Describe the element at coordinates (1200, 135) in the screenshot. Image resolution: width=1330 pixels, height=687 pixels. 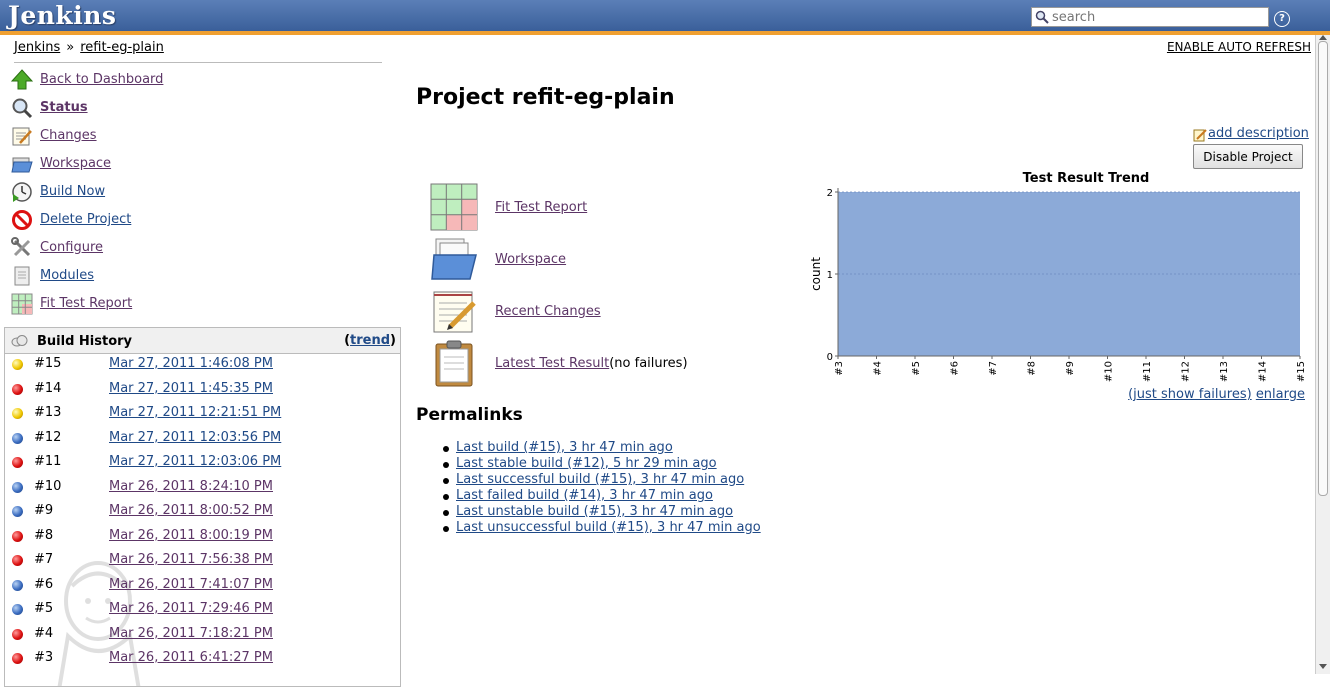
I see `edit-note-icon` at that location.